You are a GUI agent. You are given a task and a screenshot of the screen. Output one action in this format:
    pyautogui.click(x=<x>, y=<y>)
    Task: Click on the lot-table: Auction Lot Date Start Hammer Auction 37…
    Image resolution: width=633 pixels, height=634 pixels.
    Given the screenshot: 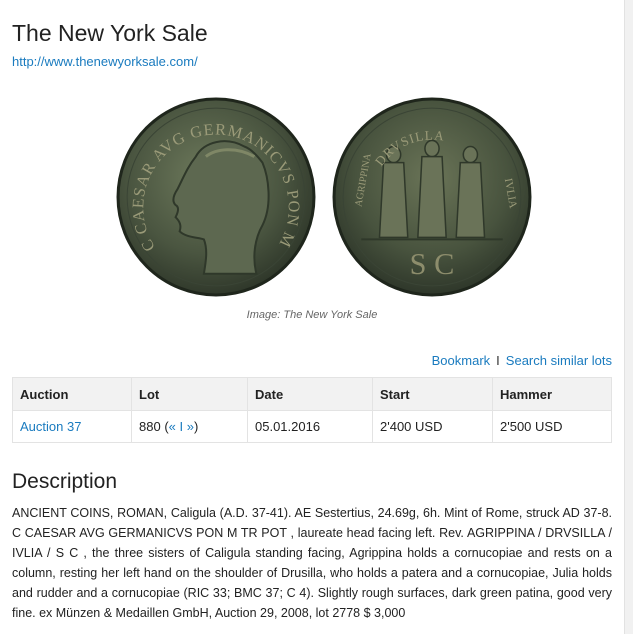 What is the action you would take?
    pyautogui.click(x=312, y=410)
    